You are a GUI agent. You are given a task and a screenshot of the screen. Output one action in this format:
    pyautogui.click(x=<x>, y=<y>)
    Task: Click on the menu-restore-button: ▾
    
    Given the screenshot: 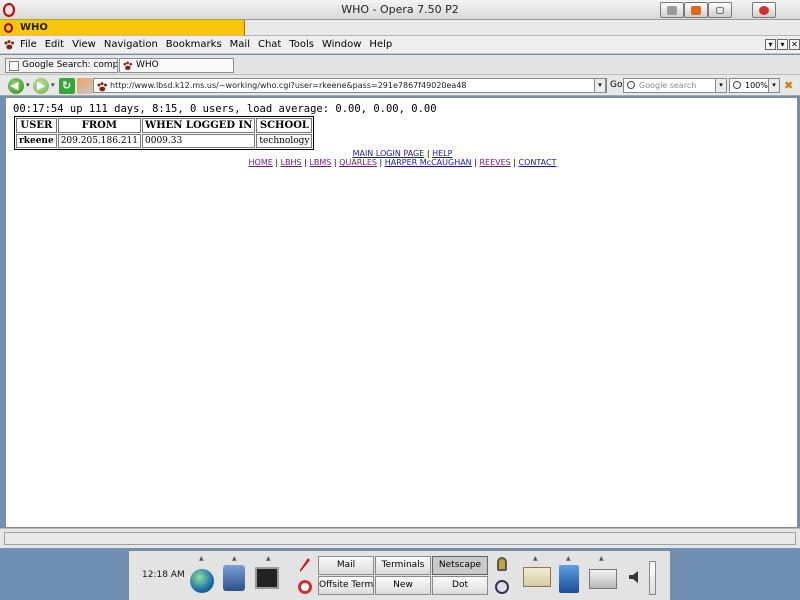 What is the action you would take?
    pyautogui.click(x=782, y=44)
    